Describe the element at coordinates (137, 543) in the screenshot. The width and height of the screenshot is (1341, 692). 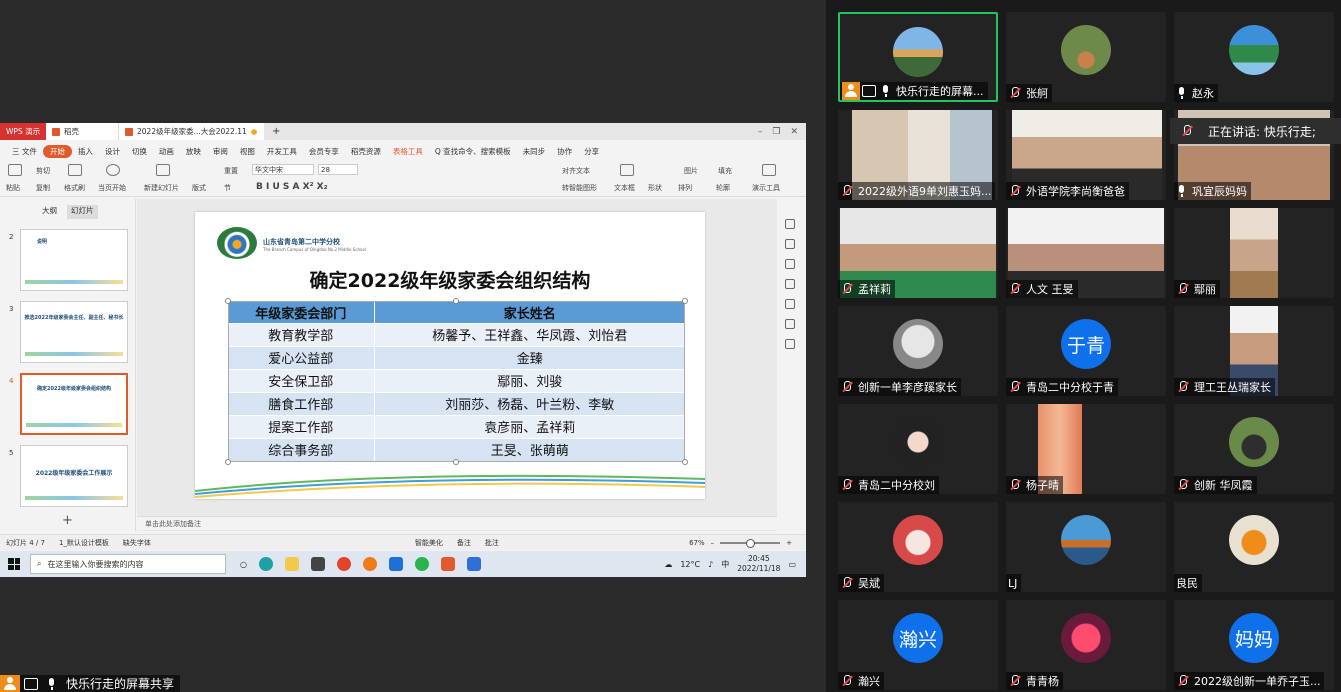
I see `missing-font-button: 缺失字体` at that location.